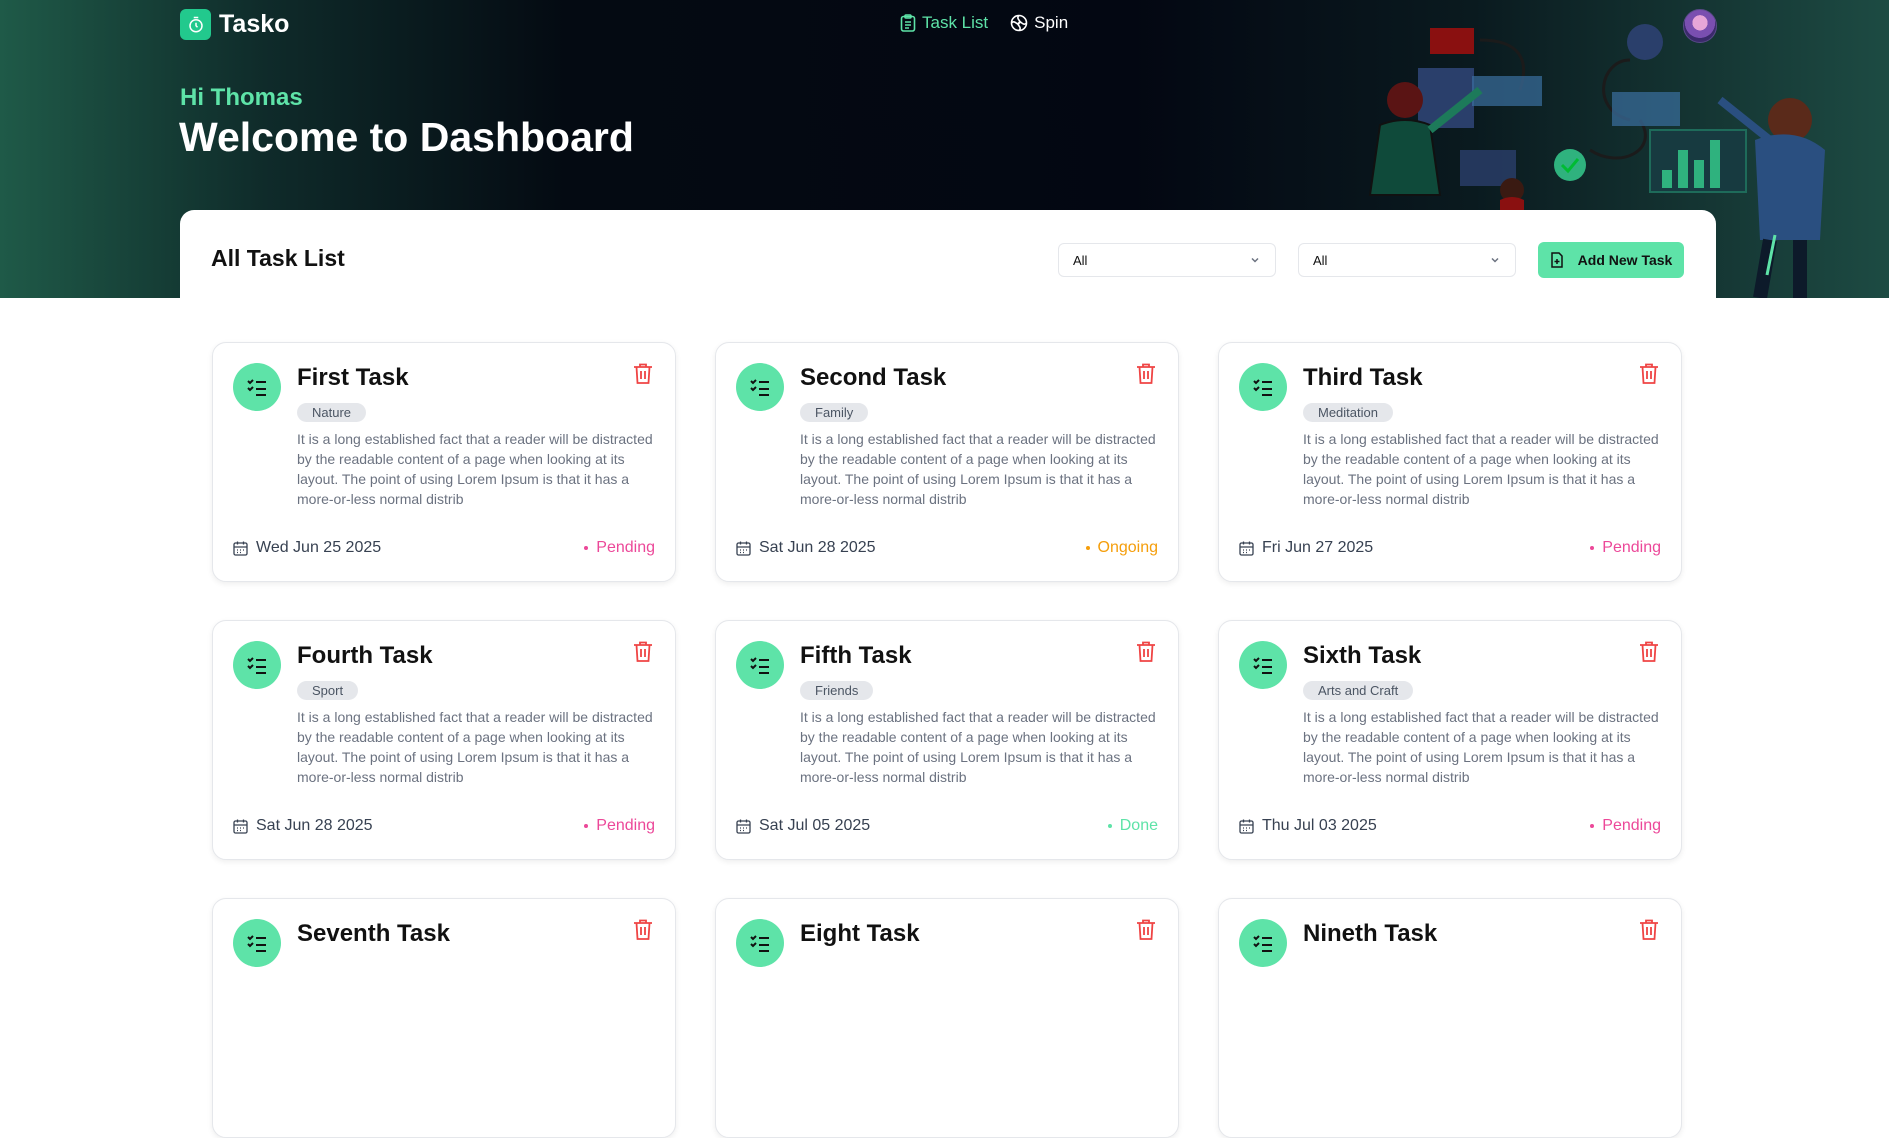 Image resolution: width=1889 pixels, height=1138 pixels. Describe the element at coordinates (1320, 260) in the screenshot. I see `filter-select-2-value: All` at that location.